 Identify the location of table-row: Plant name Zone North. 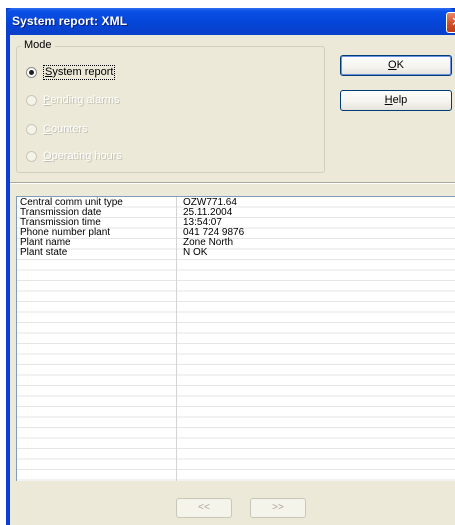
(236, 242).